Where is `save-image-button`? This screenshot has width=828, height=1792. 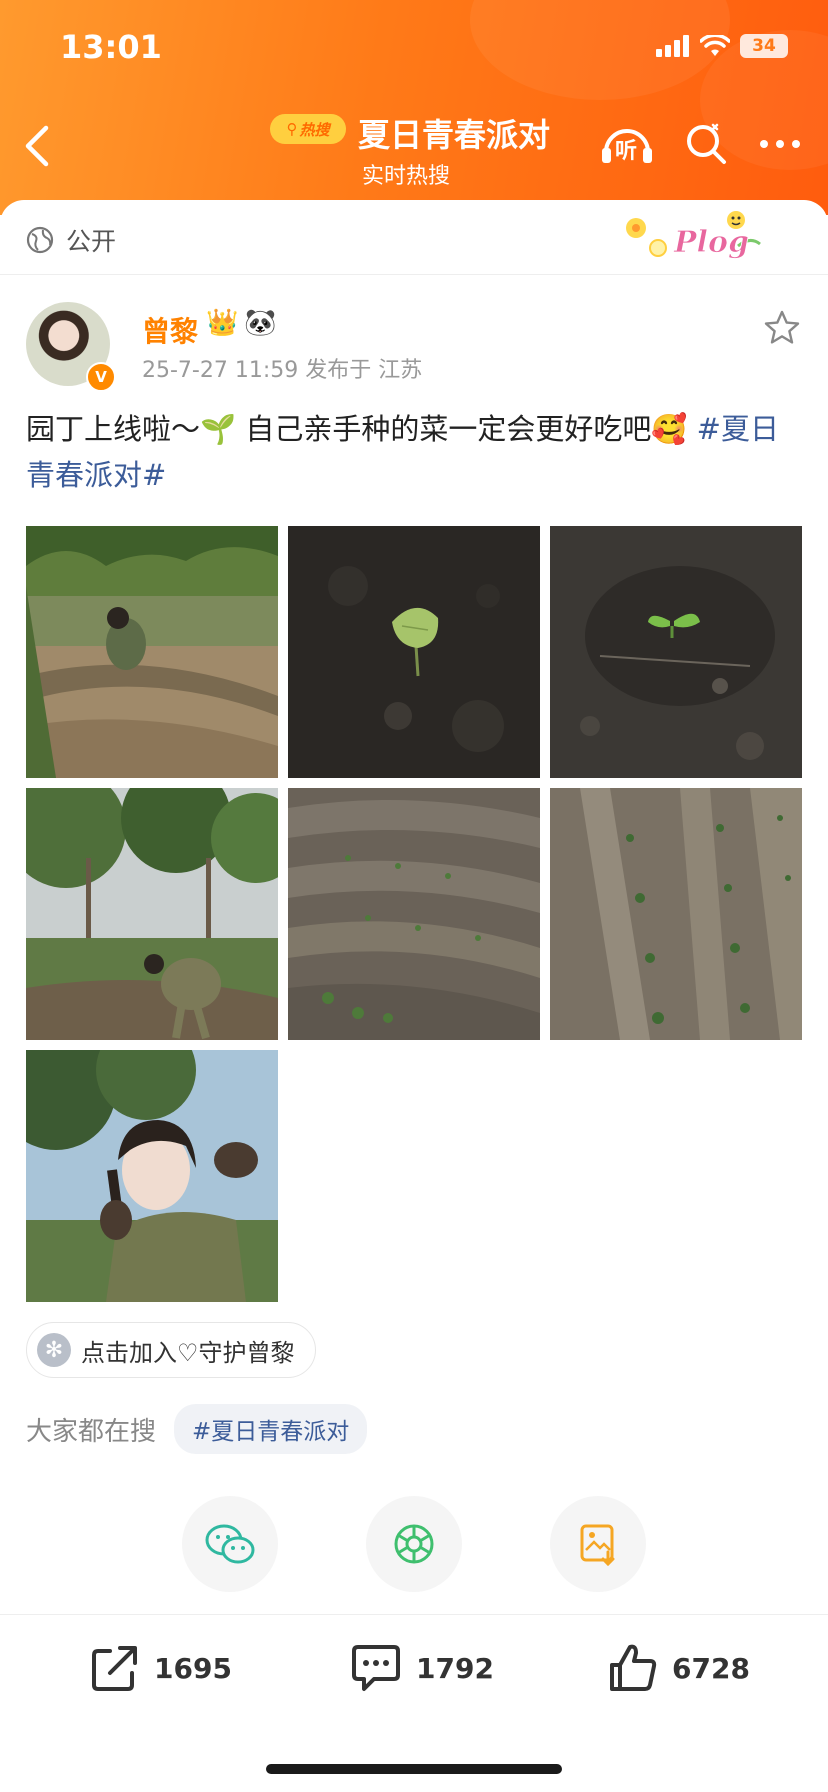
save-image-button is located at coordinates (598, 1544).